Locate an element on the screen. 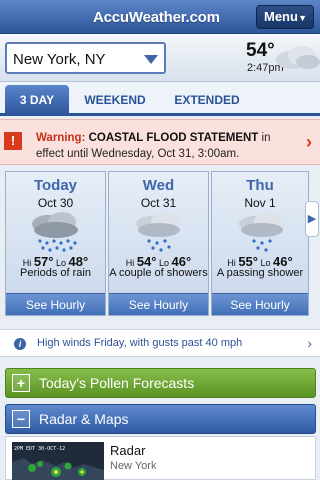  day-name: Today is located at coordinates (55, 185).